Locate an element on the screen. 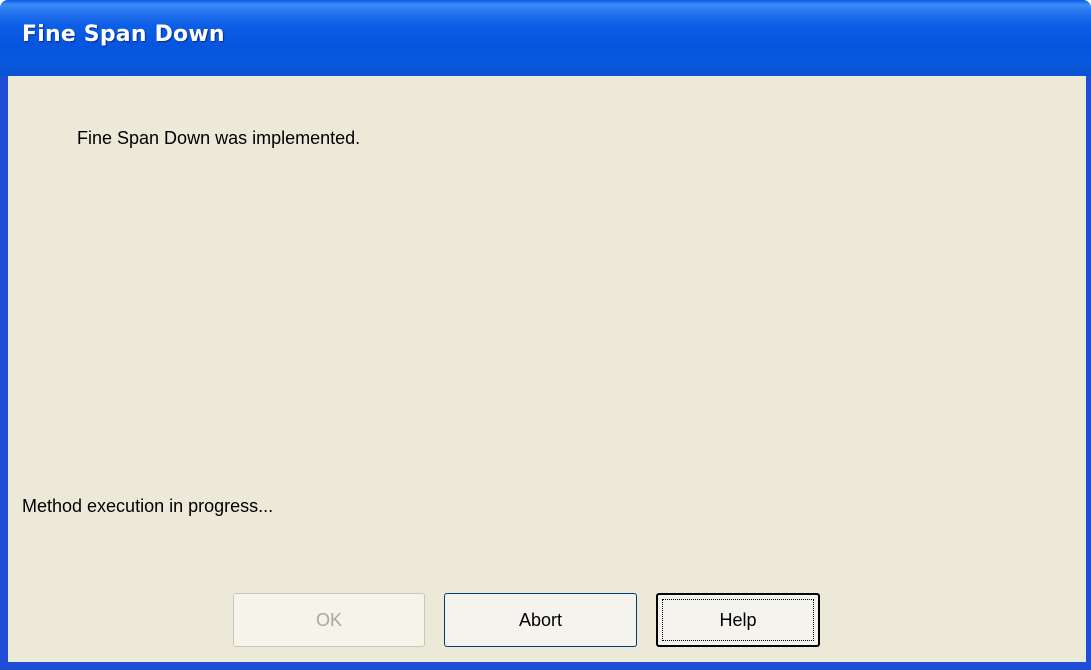 This screenshot has height=670, width=1091. ok-button-label: OK is located at coordinates (328, 619).